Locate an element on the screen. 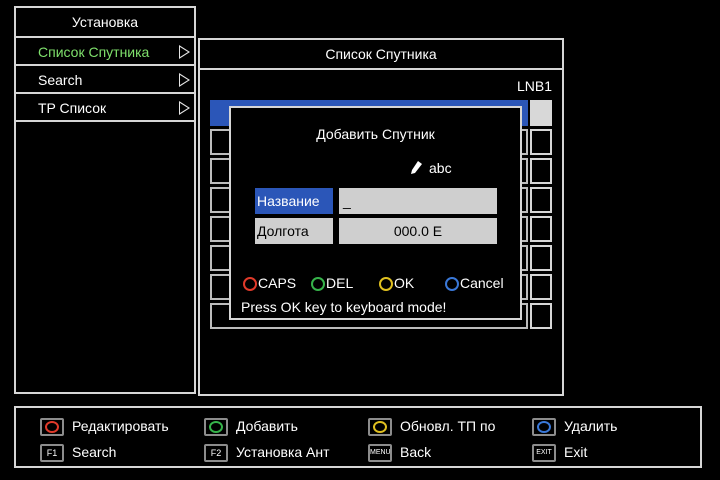 This screenshot has height=480, width=720. setup-menu-title: Установка is located at coordinates (105, 23).